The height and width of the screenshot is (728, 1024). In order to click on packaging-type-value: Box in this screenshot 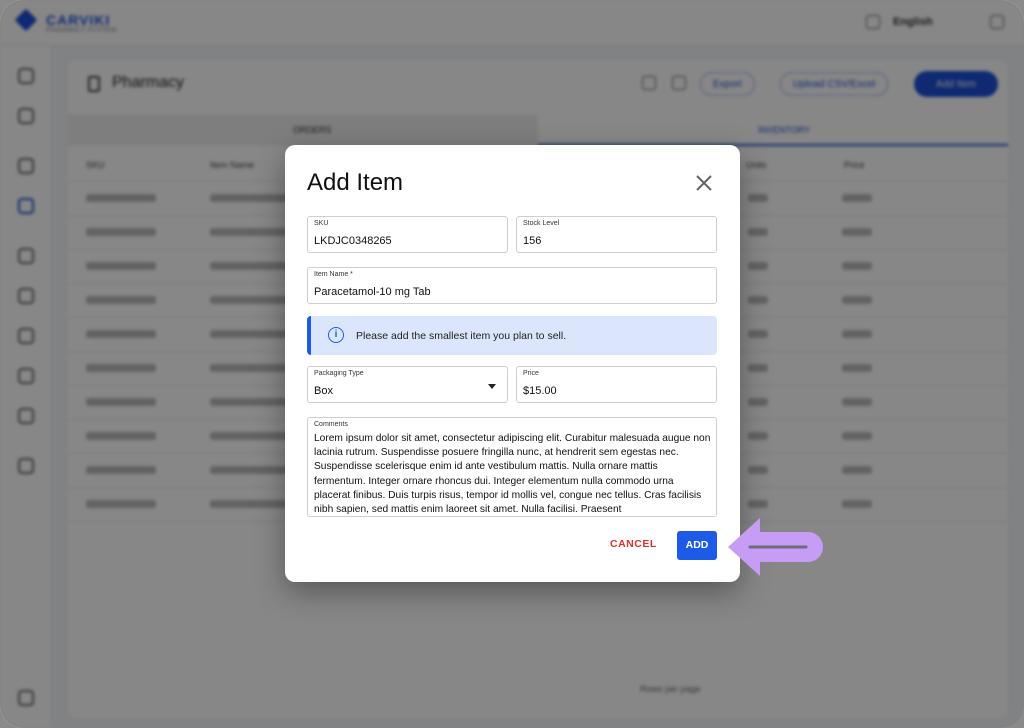, I will do `click(323, 391)`.